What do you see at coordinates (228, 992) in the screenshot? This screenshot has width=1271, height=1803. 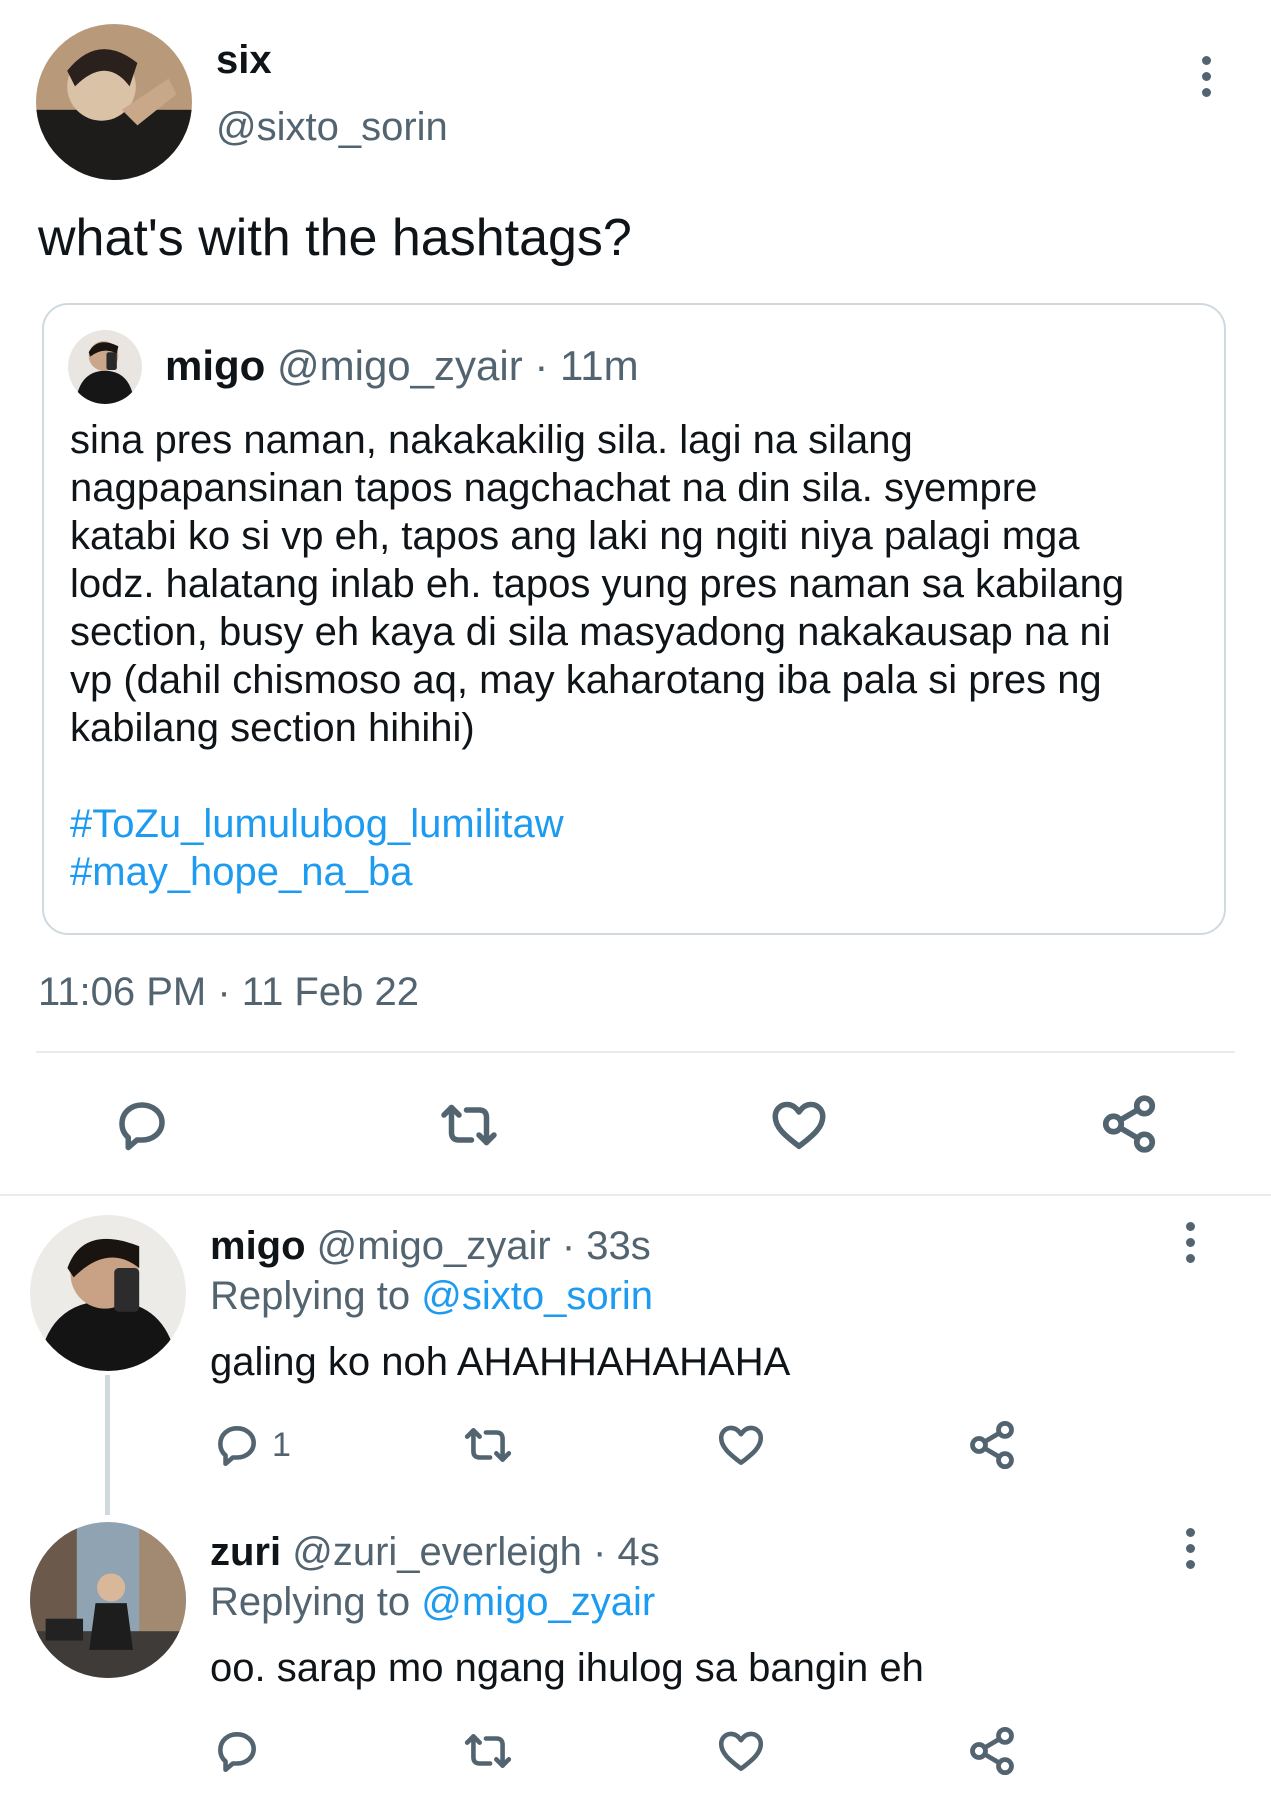 I see `tweet-timestamp: 11:06 PM · 11 Feb 22` at bounding box center [228, 992].